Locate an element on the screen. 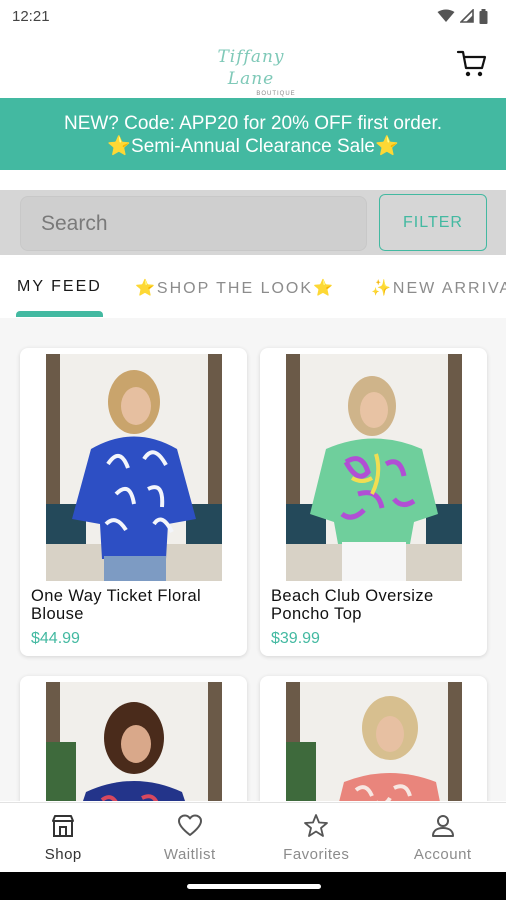 This screenshot has width=506, height=900. model-navy-print-top-image is located at coordinates (134, 741).